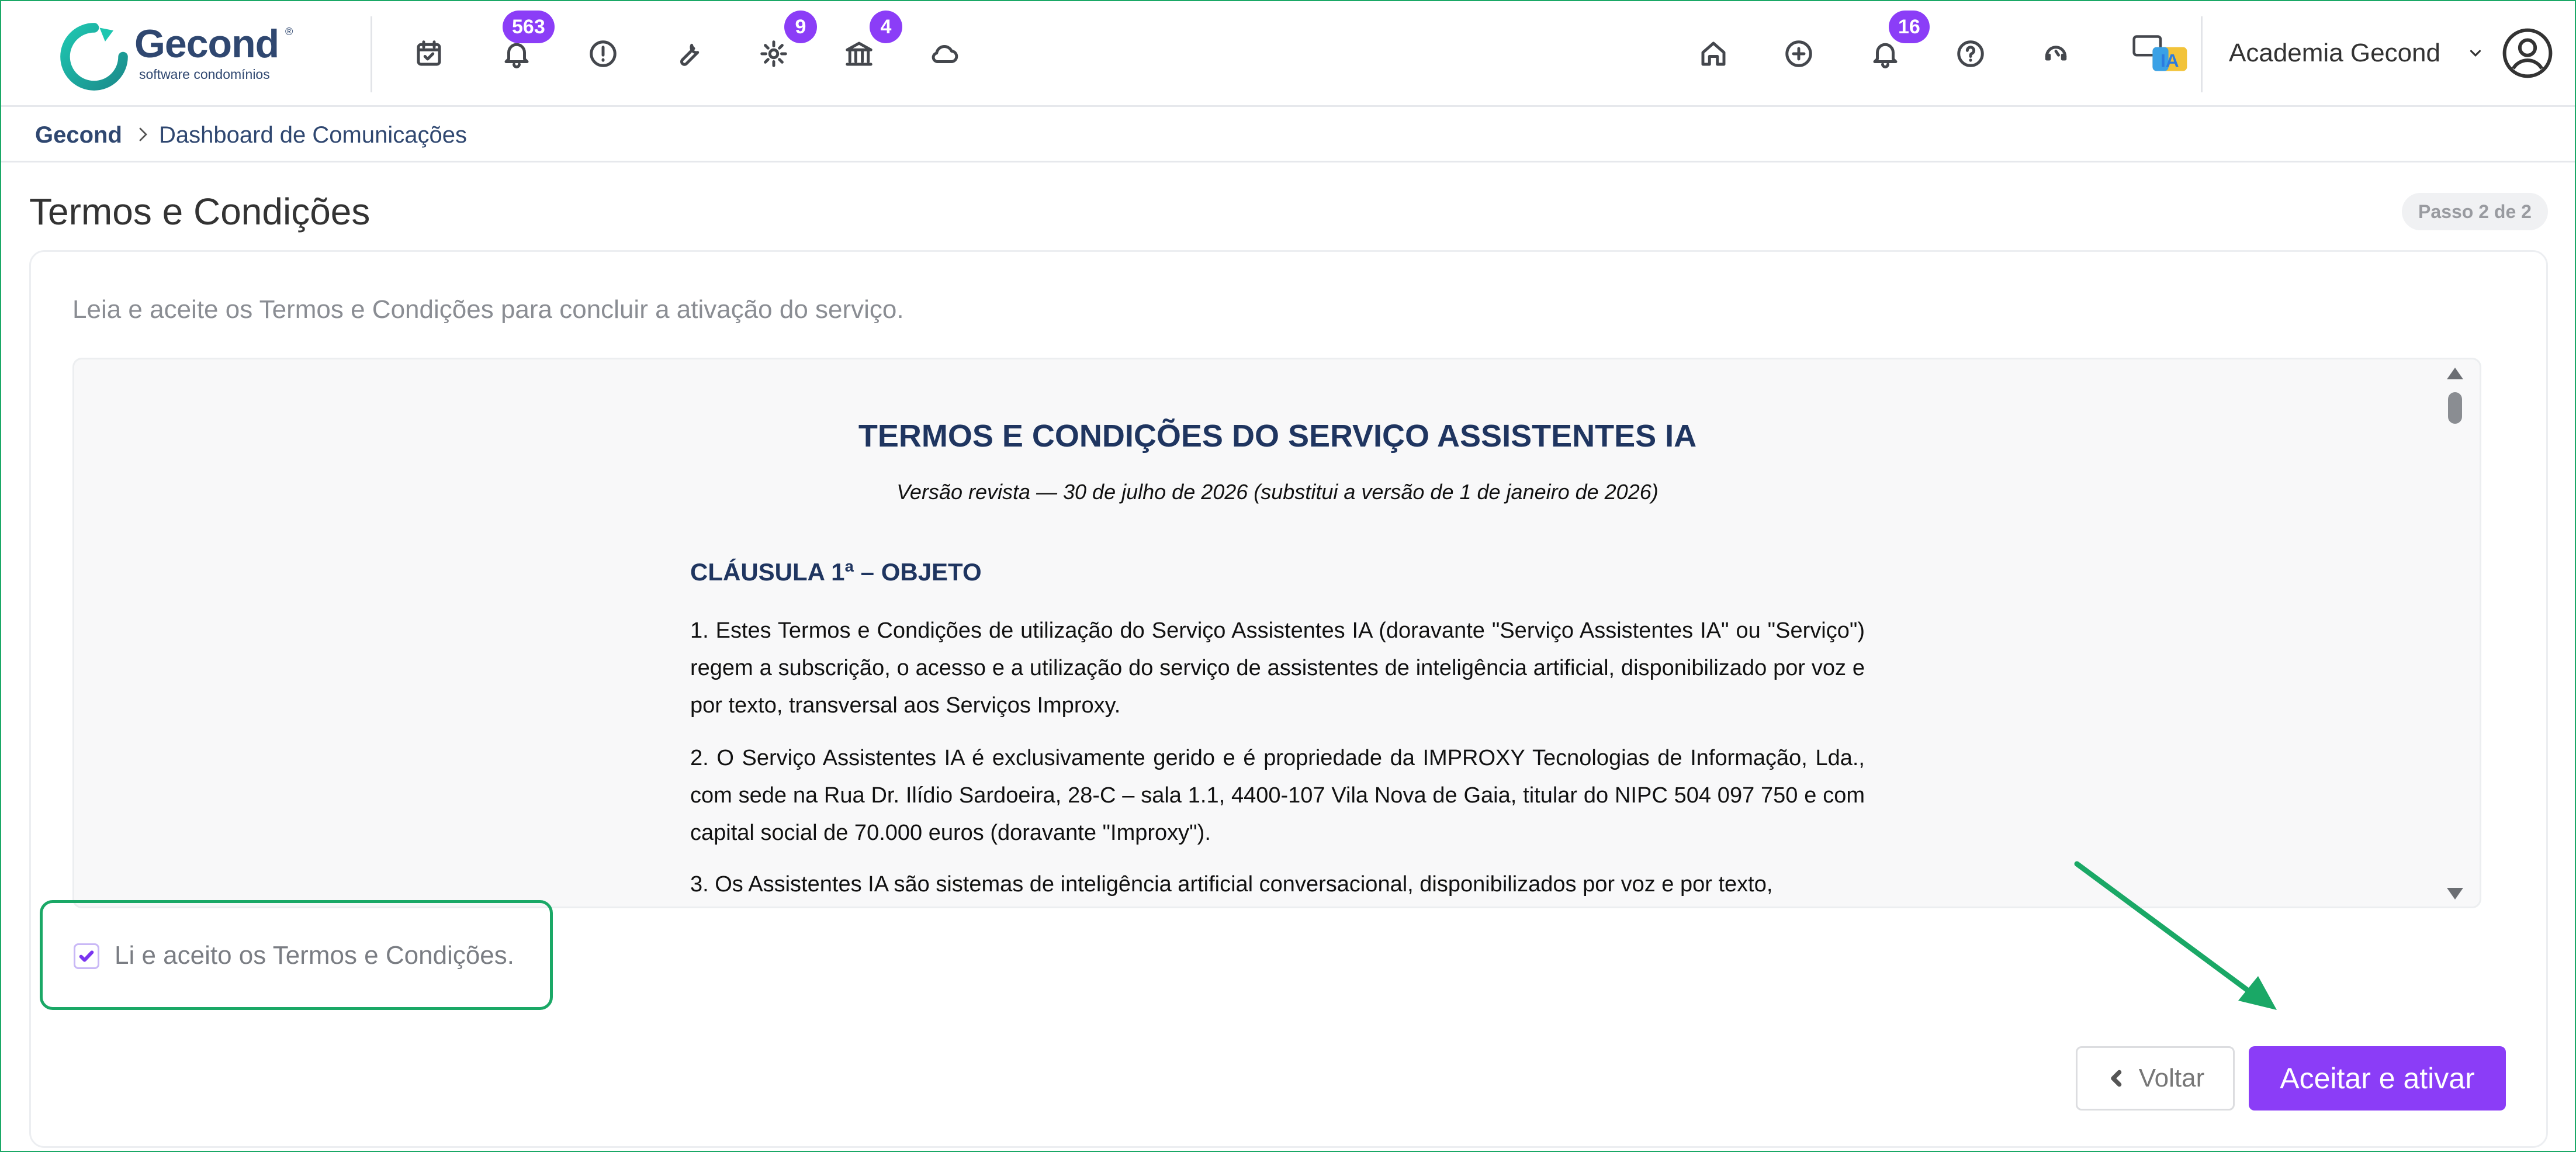 The image size is (2576, 1152). Describe the element at coordinates (78, 135) in the screenshot. I see `breadcrumb-root: Gecond` at that location.